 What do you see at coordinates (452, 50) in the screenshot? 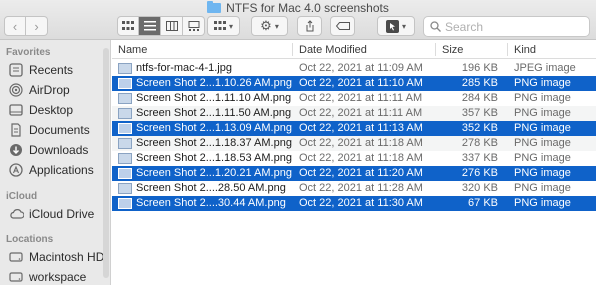
I see `column-header-size: Size` at bounding box center [452, 50].